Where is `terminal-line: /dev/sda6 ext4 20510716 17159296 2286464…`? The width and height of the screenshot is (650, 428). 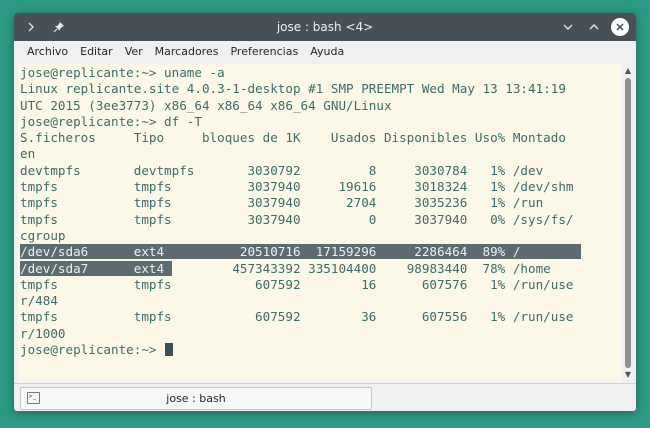 terminal-line: /dev/sda6 ext4 20510716 17159296 2286464… is located at coordinates (301, 252).